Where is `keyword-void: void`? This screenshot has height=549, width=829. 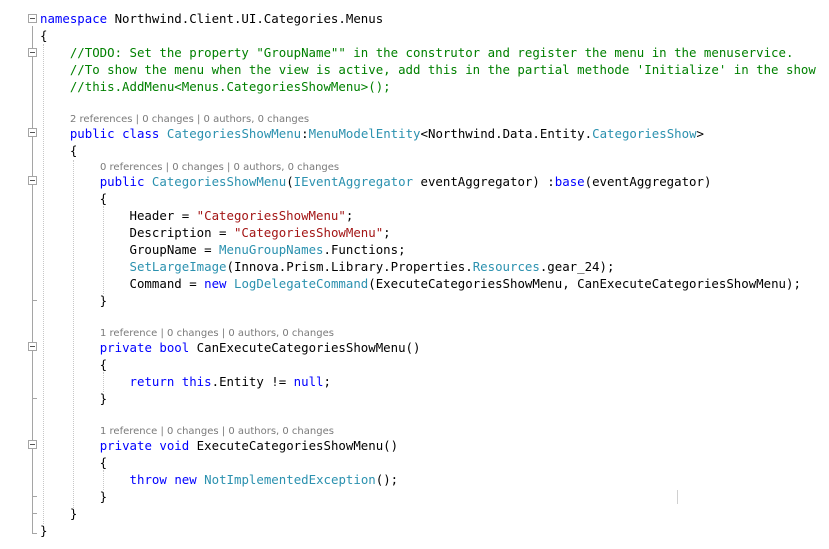 keyword-void: void is located at coordinates (174, 445).